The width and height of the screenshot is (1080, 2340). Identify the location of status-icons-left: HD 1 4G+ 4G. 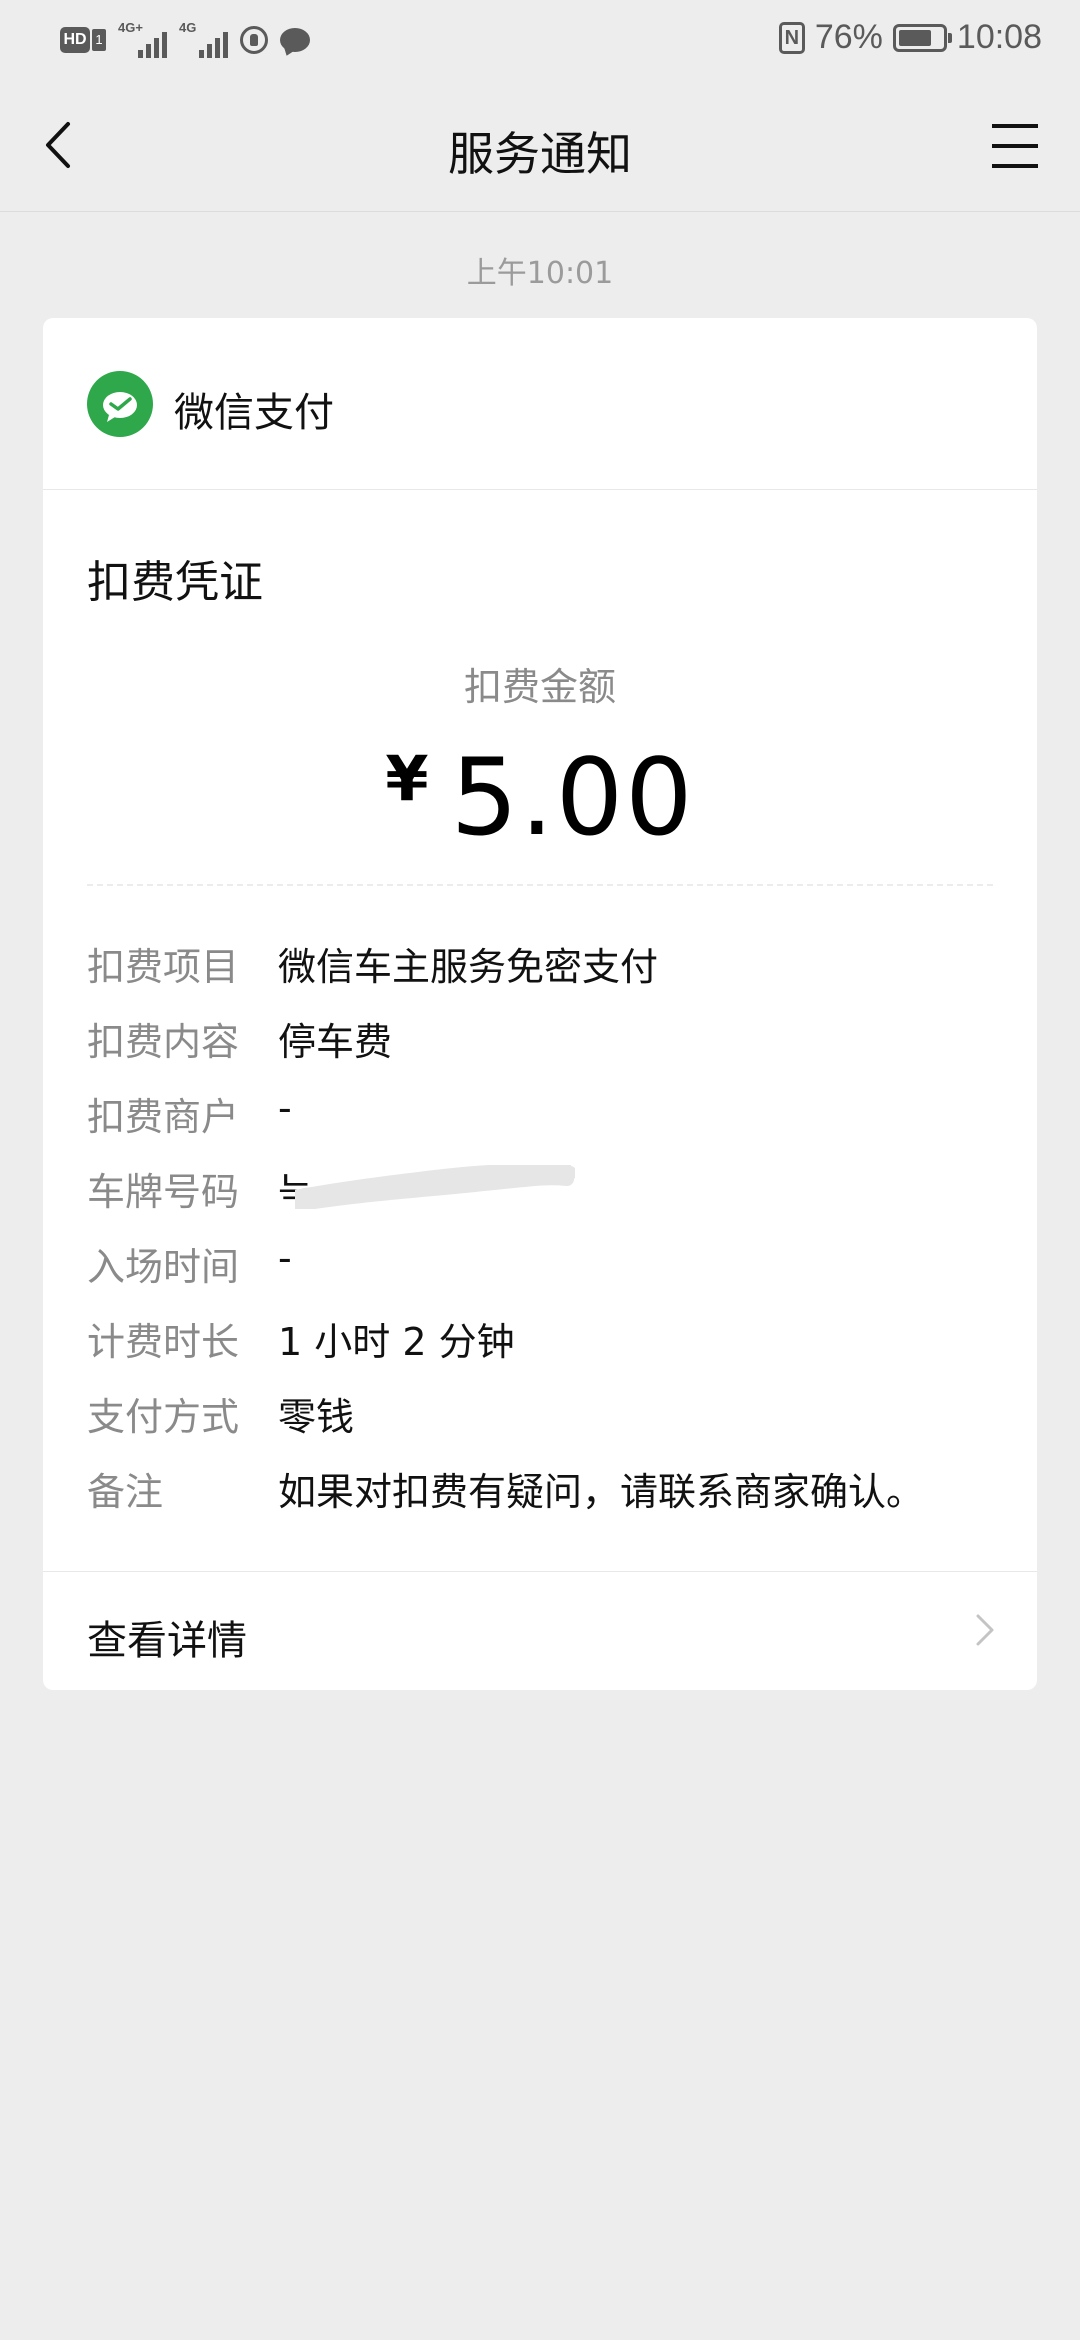
(185, 39).